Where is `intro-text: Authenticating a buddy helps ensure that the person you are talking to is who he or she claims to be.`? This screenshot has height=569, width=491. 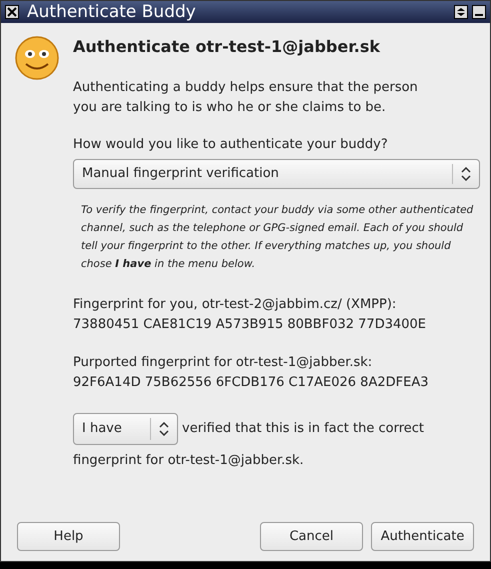
intro-text: Authenticating a buddy helps ensure that the person you are talking to is who he or she claims to be. is located at coordinates (246, 98).